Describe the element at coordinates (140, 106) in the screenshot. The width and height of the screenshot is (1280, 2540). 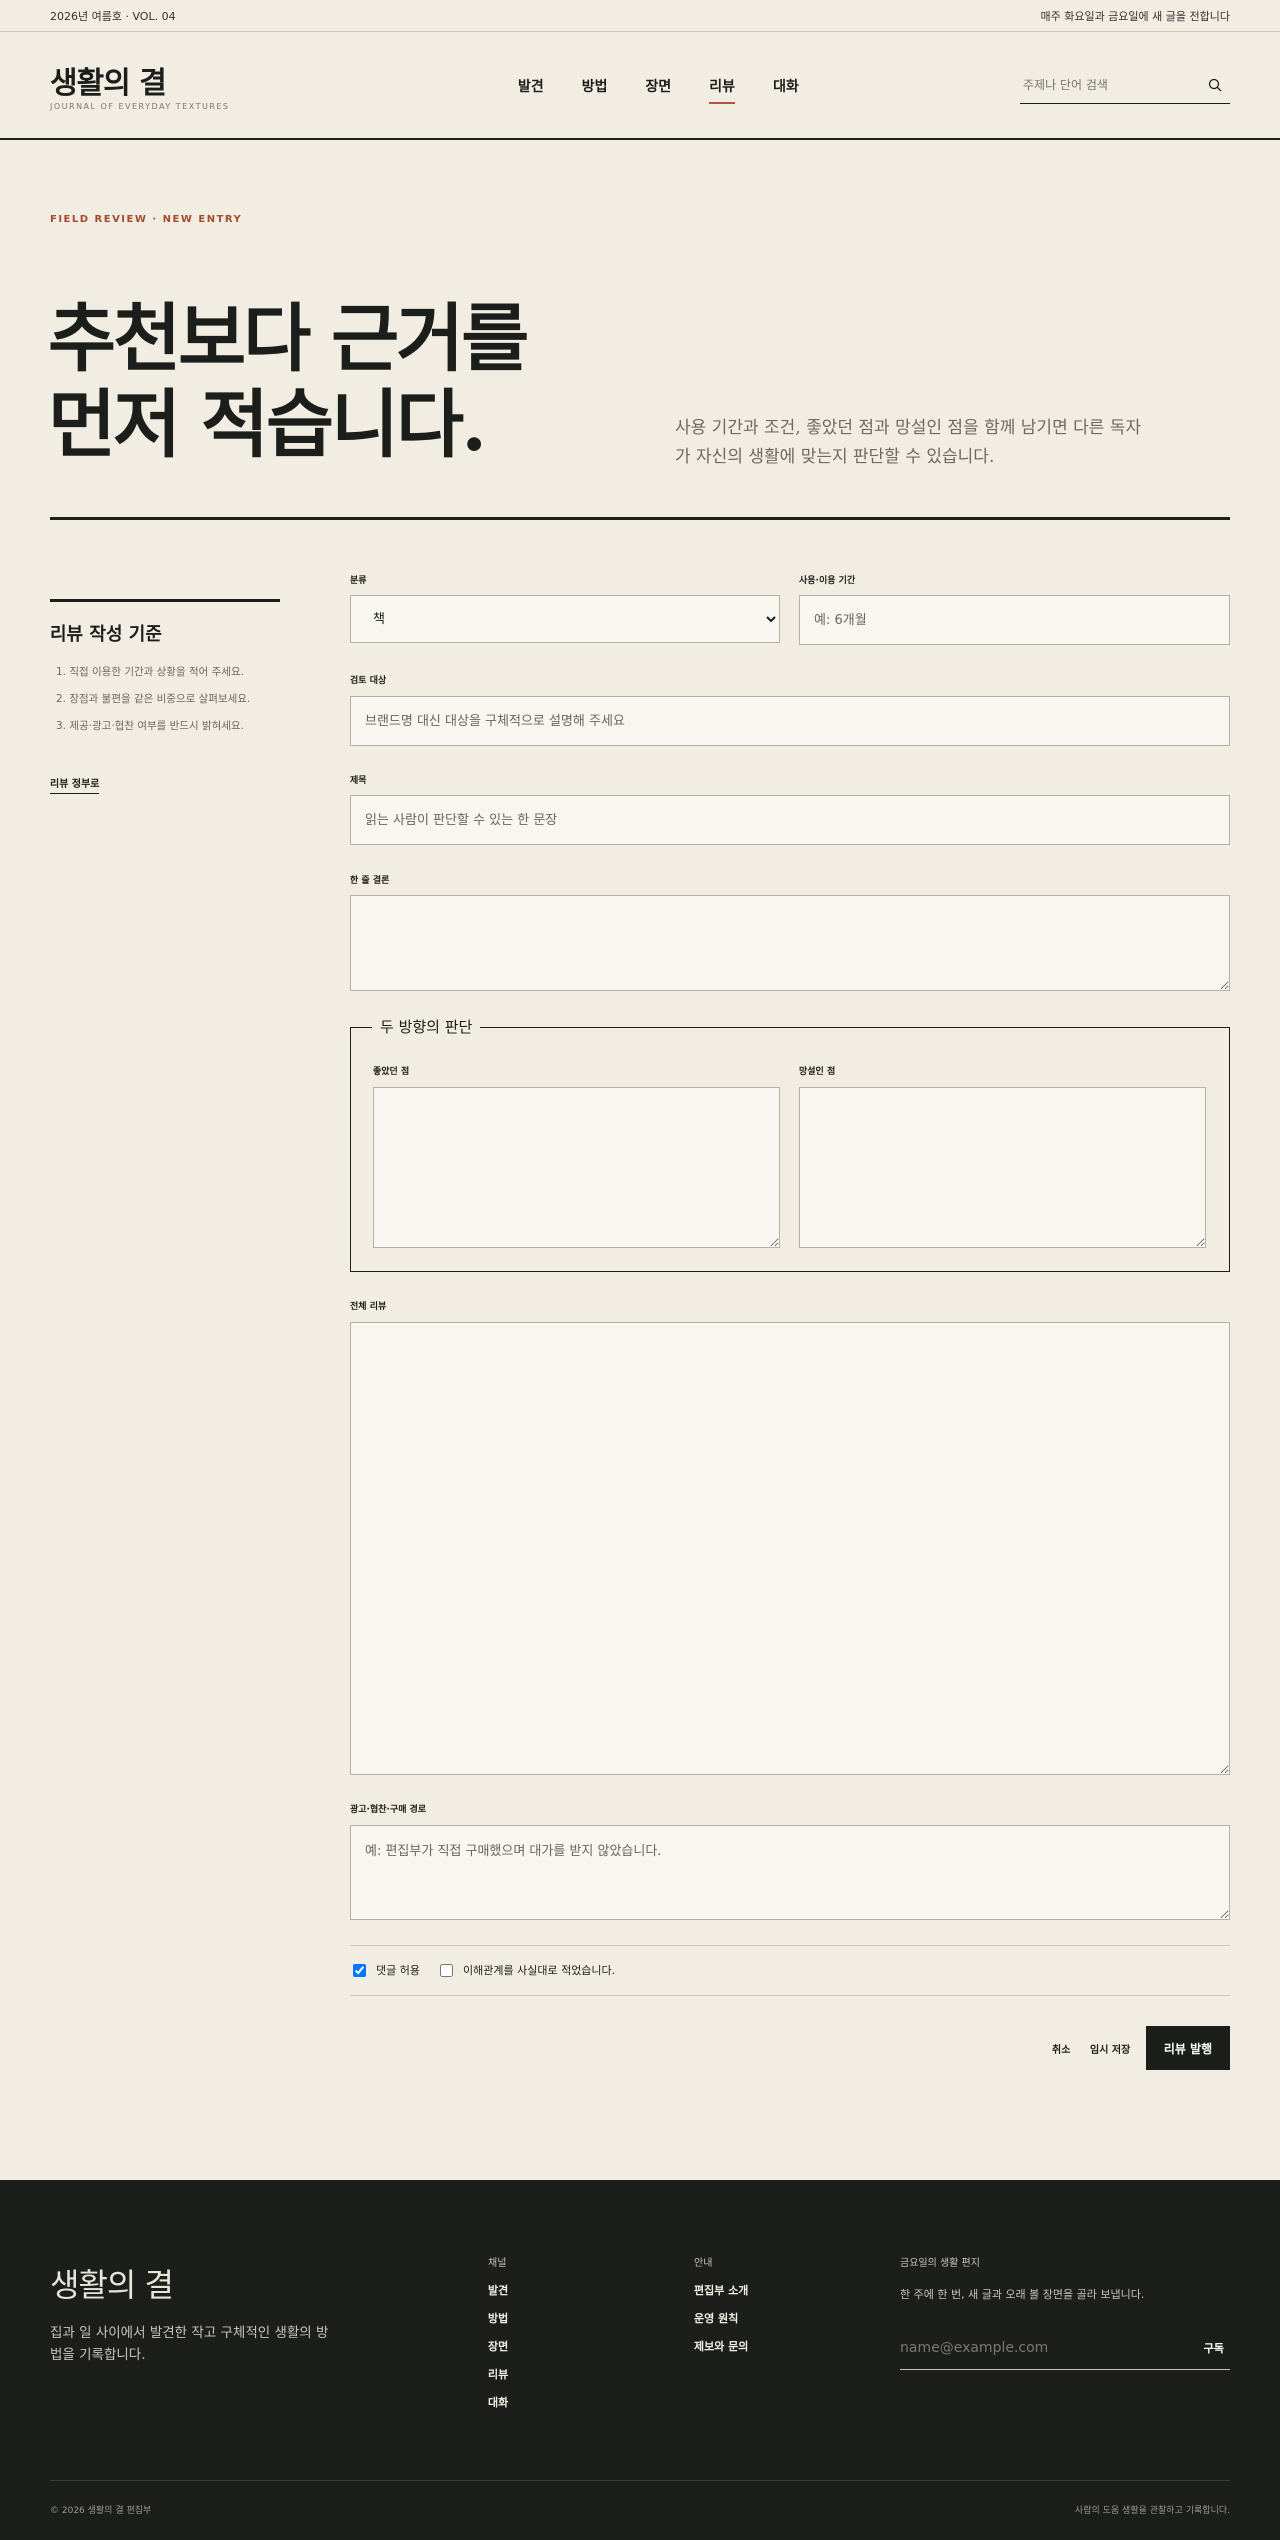
I see `site-logo-subtitle: JOURNAL OF EVERYDAY TEXTURES` at that location.